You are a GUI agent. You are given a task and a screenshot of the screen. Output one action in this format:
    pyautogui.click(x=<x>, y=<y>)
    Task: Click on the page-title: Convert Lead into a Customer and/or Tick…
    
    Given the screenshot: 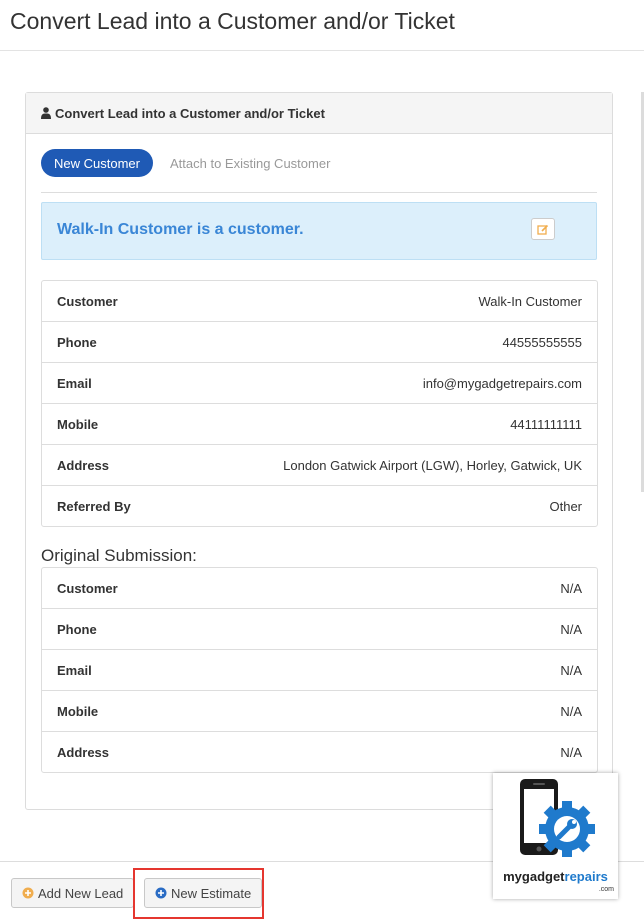 What is the action you would take?
    pyautogui.click(x=232, y=21)
    